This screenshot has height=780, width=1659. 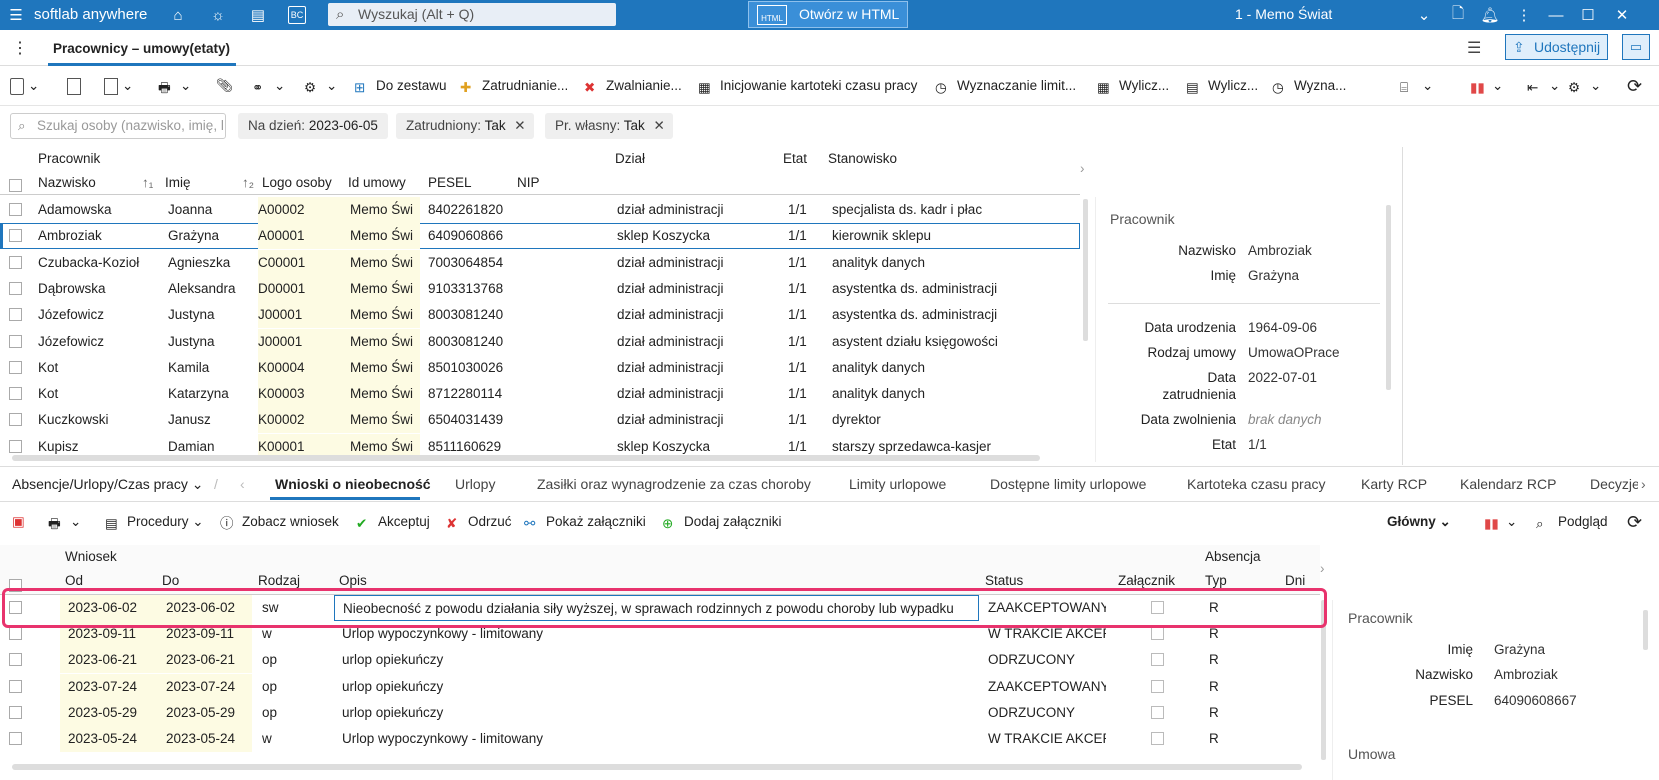 What do you see at coordinates (248, 182) in the screenshot?
I see `sort-asc-2-icon: ↑₂` at bounding box center [248, 182].